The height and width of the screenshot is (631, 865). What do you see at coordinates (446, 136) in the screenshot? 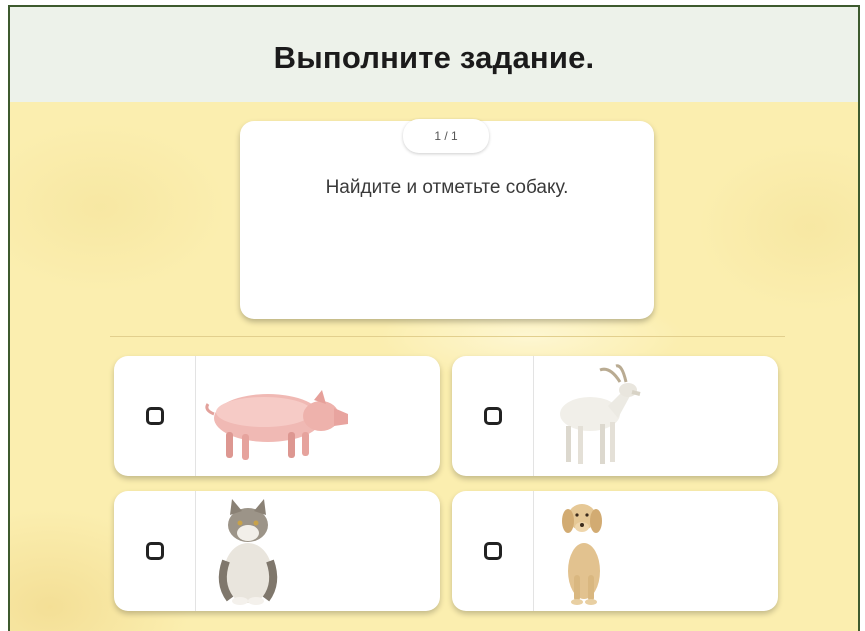
I see `question-counter: 1 / 1` at bounding box center [446, 136].